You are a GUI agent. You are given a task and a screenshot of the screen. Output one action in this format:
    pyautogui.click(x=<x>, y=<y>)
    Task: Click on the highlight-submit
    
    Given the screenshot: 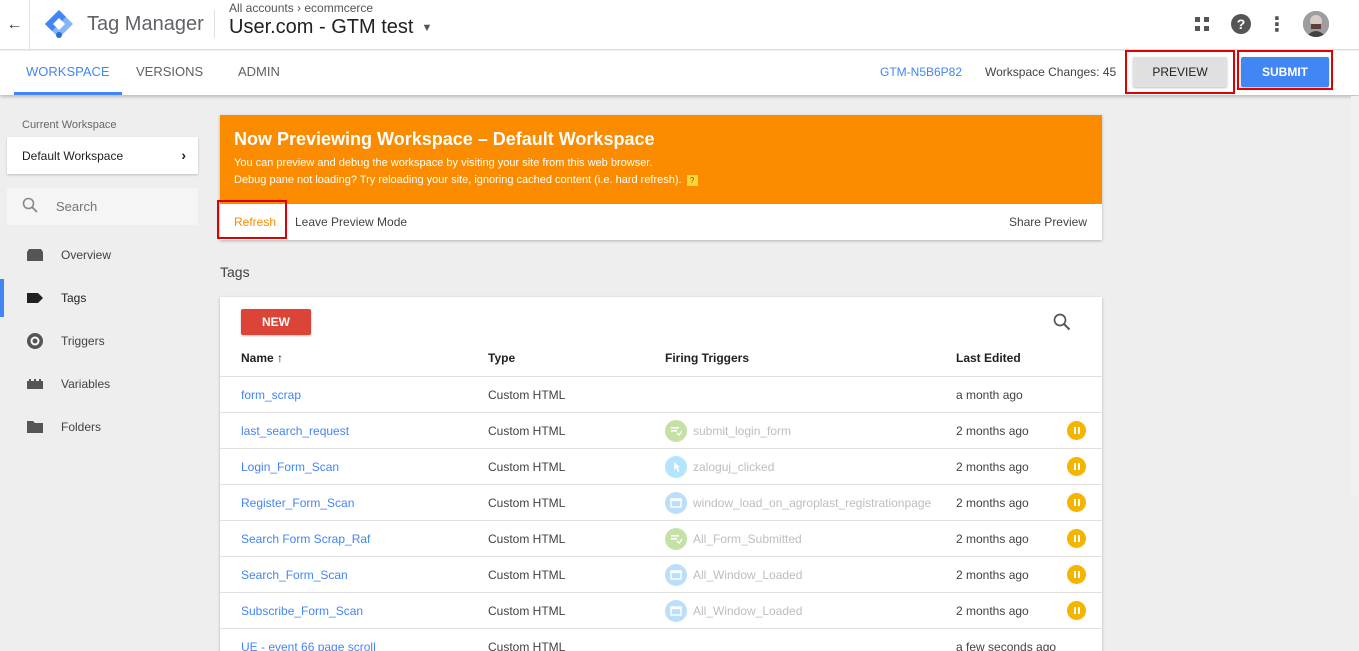 What is the action you would take?
    pyautogui.click(x=1285, y=70)
    